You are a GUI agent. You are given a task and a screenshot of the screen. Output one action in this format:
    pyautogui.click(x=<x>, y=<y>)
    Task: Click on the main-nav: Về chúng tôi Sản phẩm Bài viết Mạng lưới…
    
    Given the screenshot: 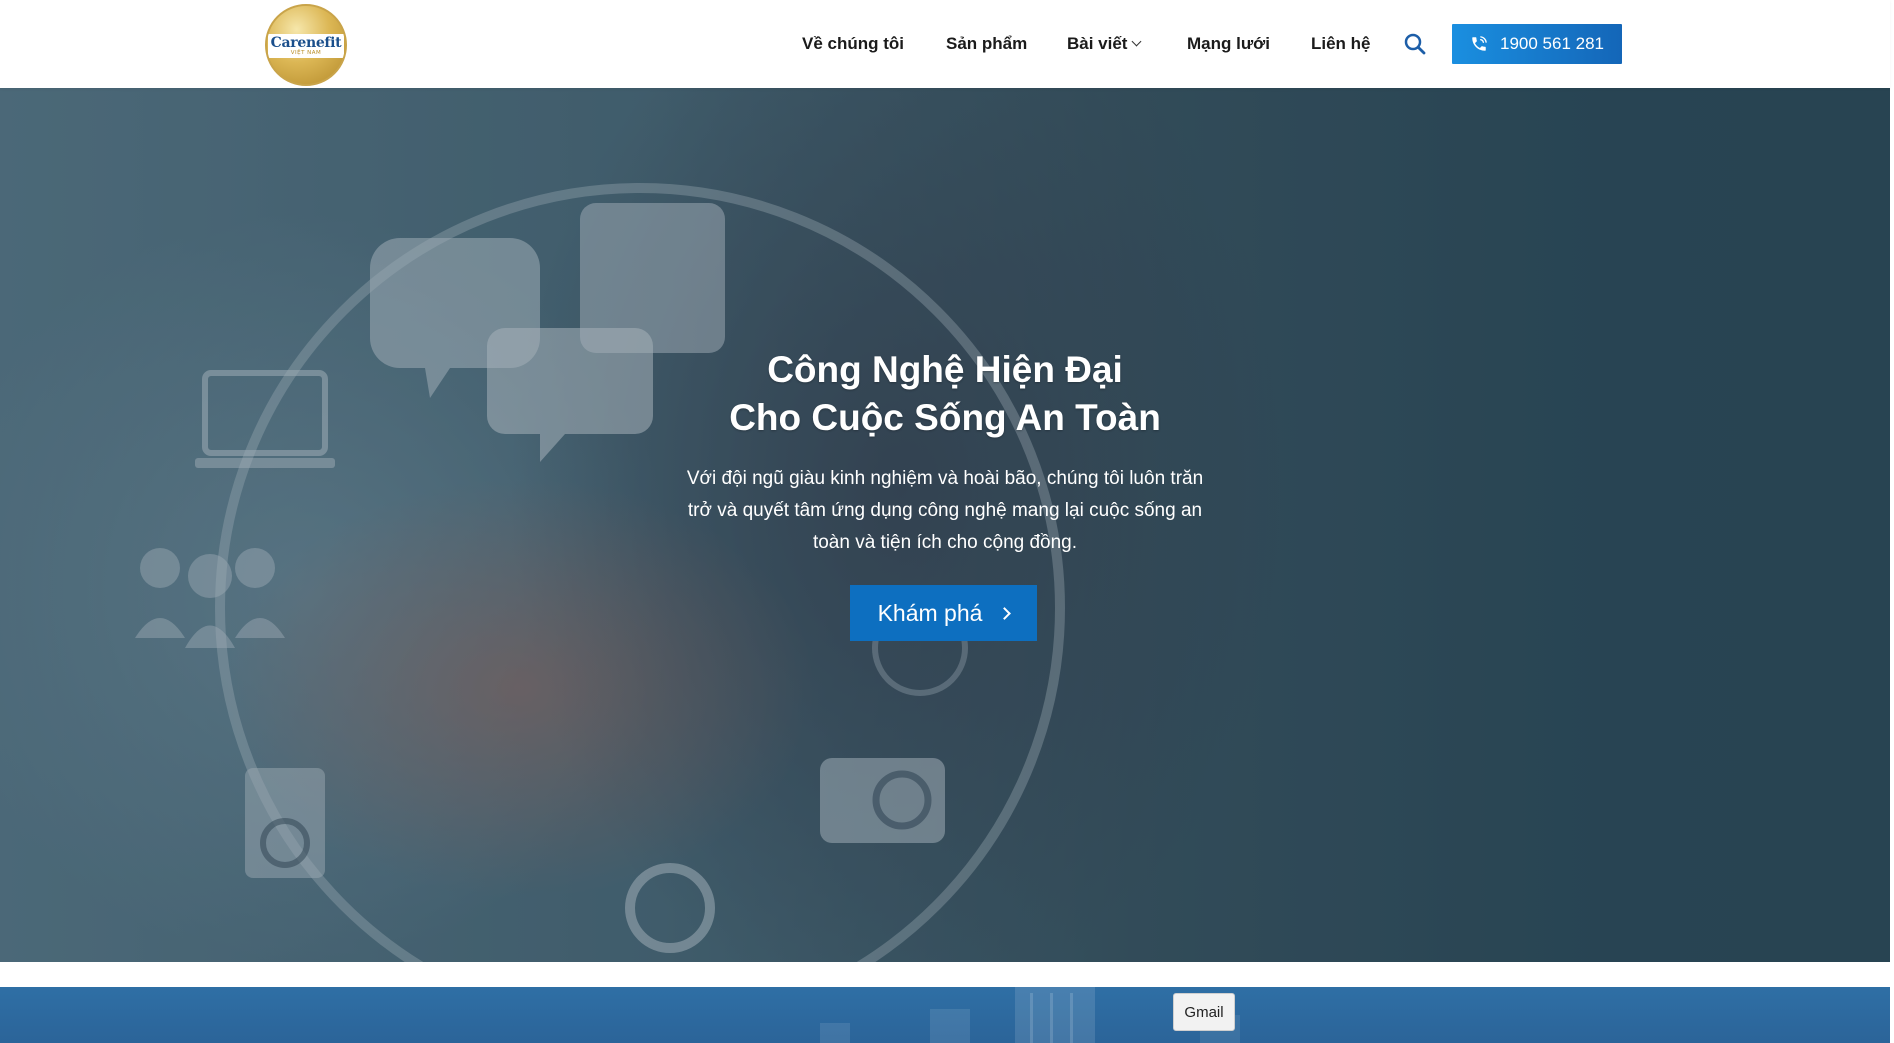 What is the action you would take?
    pyautogui.click(x=945, y=44)
    